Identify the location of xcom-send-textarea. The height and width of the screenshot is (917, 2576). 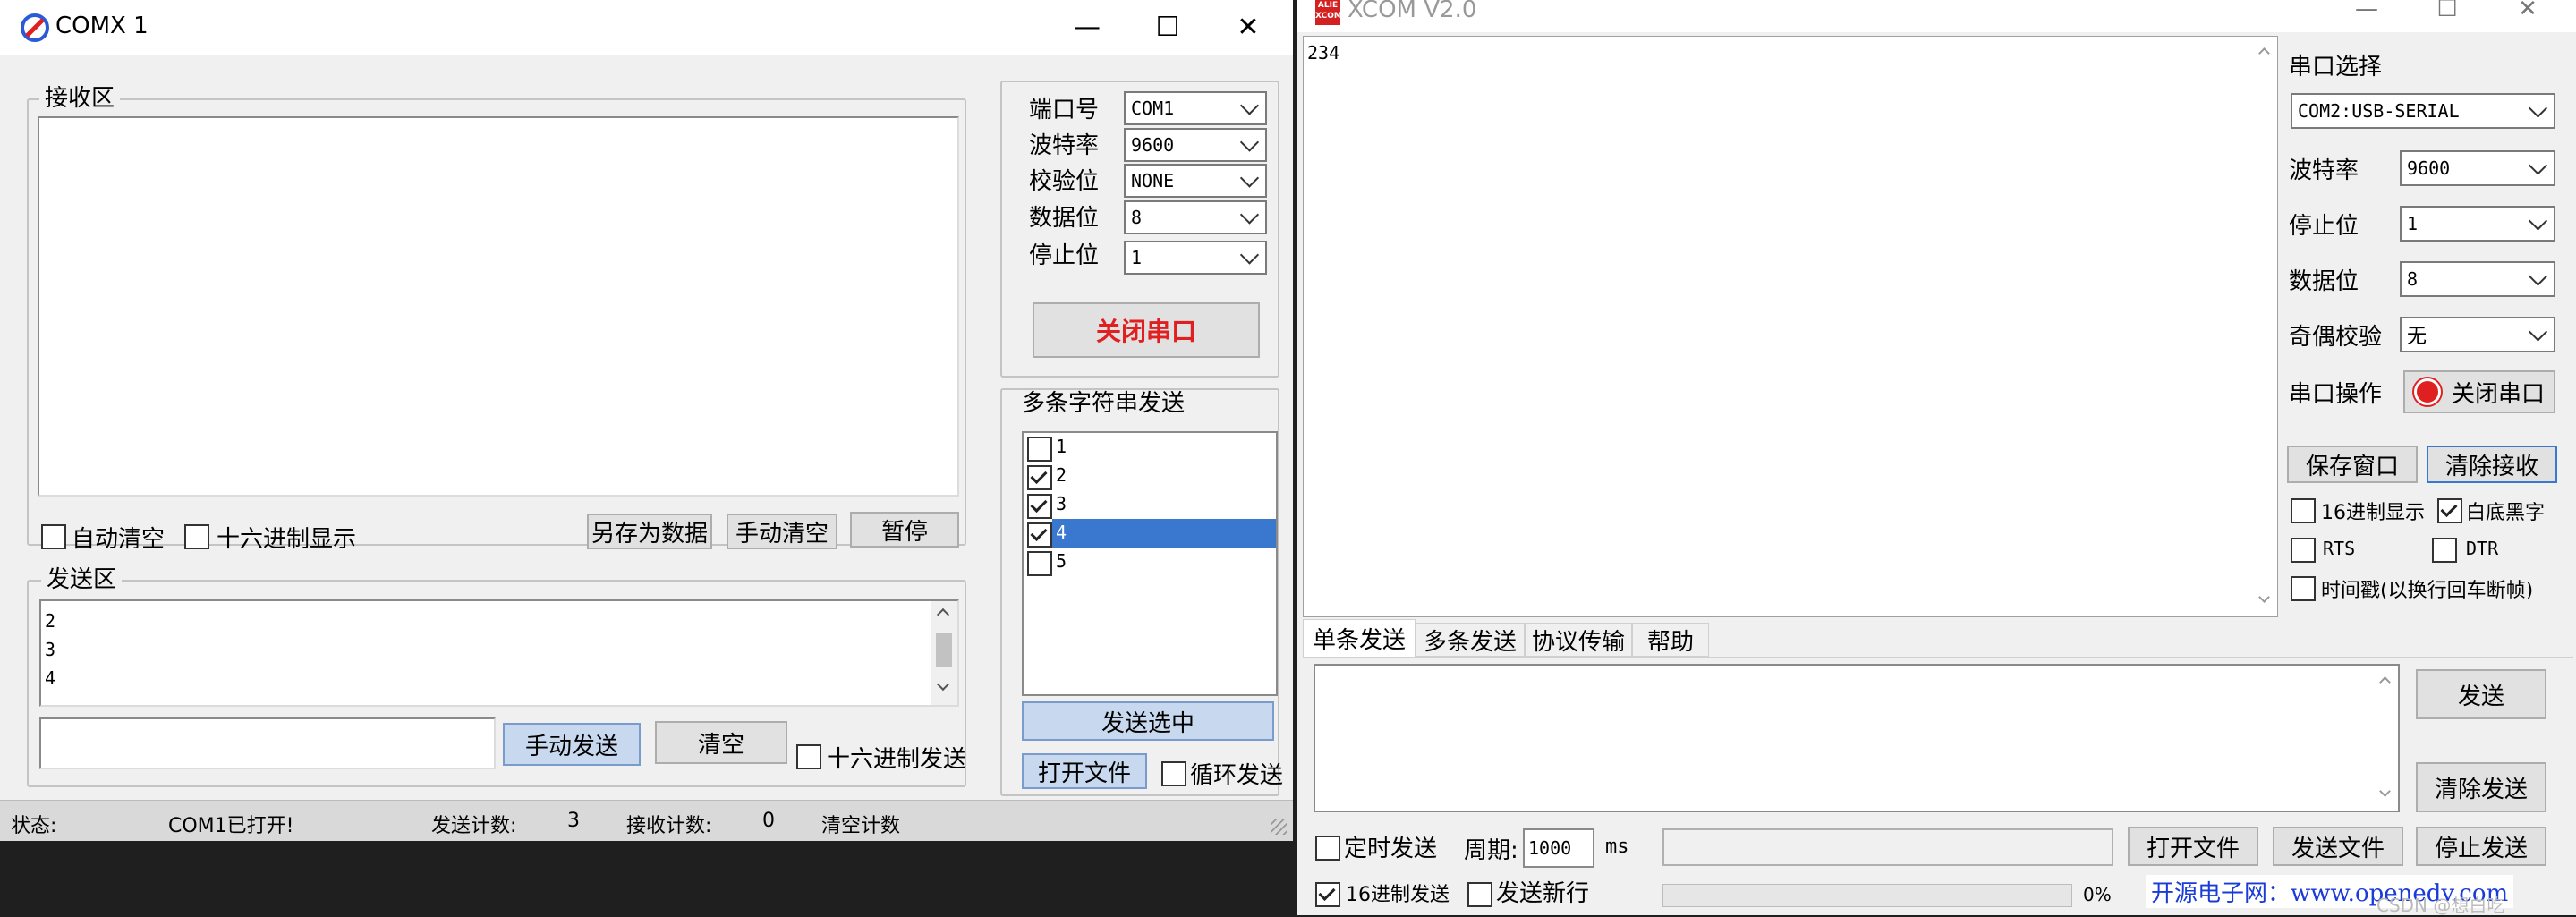
(1857, 738).